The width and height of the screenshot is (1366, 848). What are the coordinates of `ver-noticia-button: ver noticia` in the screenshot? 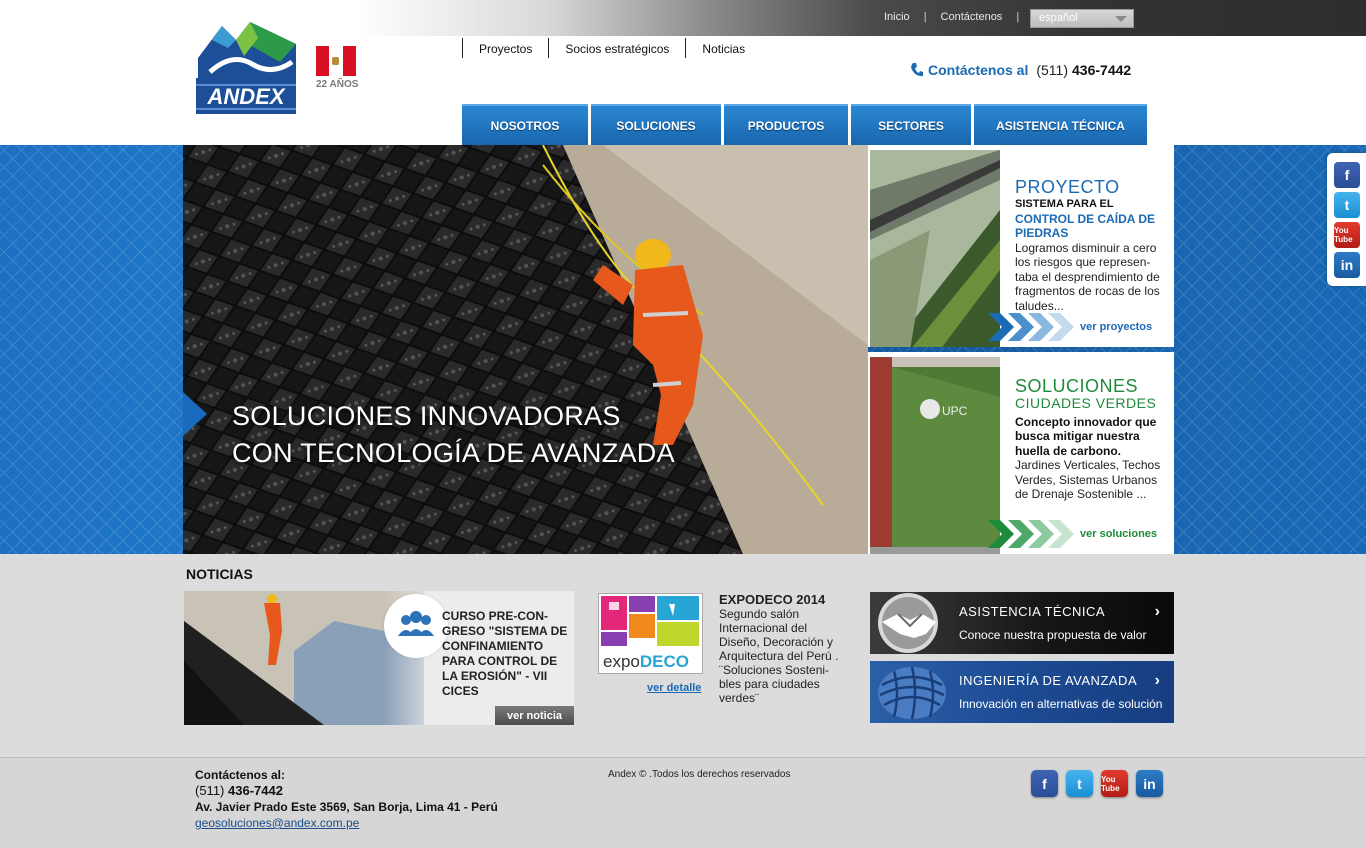 It's located at (534, 715).